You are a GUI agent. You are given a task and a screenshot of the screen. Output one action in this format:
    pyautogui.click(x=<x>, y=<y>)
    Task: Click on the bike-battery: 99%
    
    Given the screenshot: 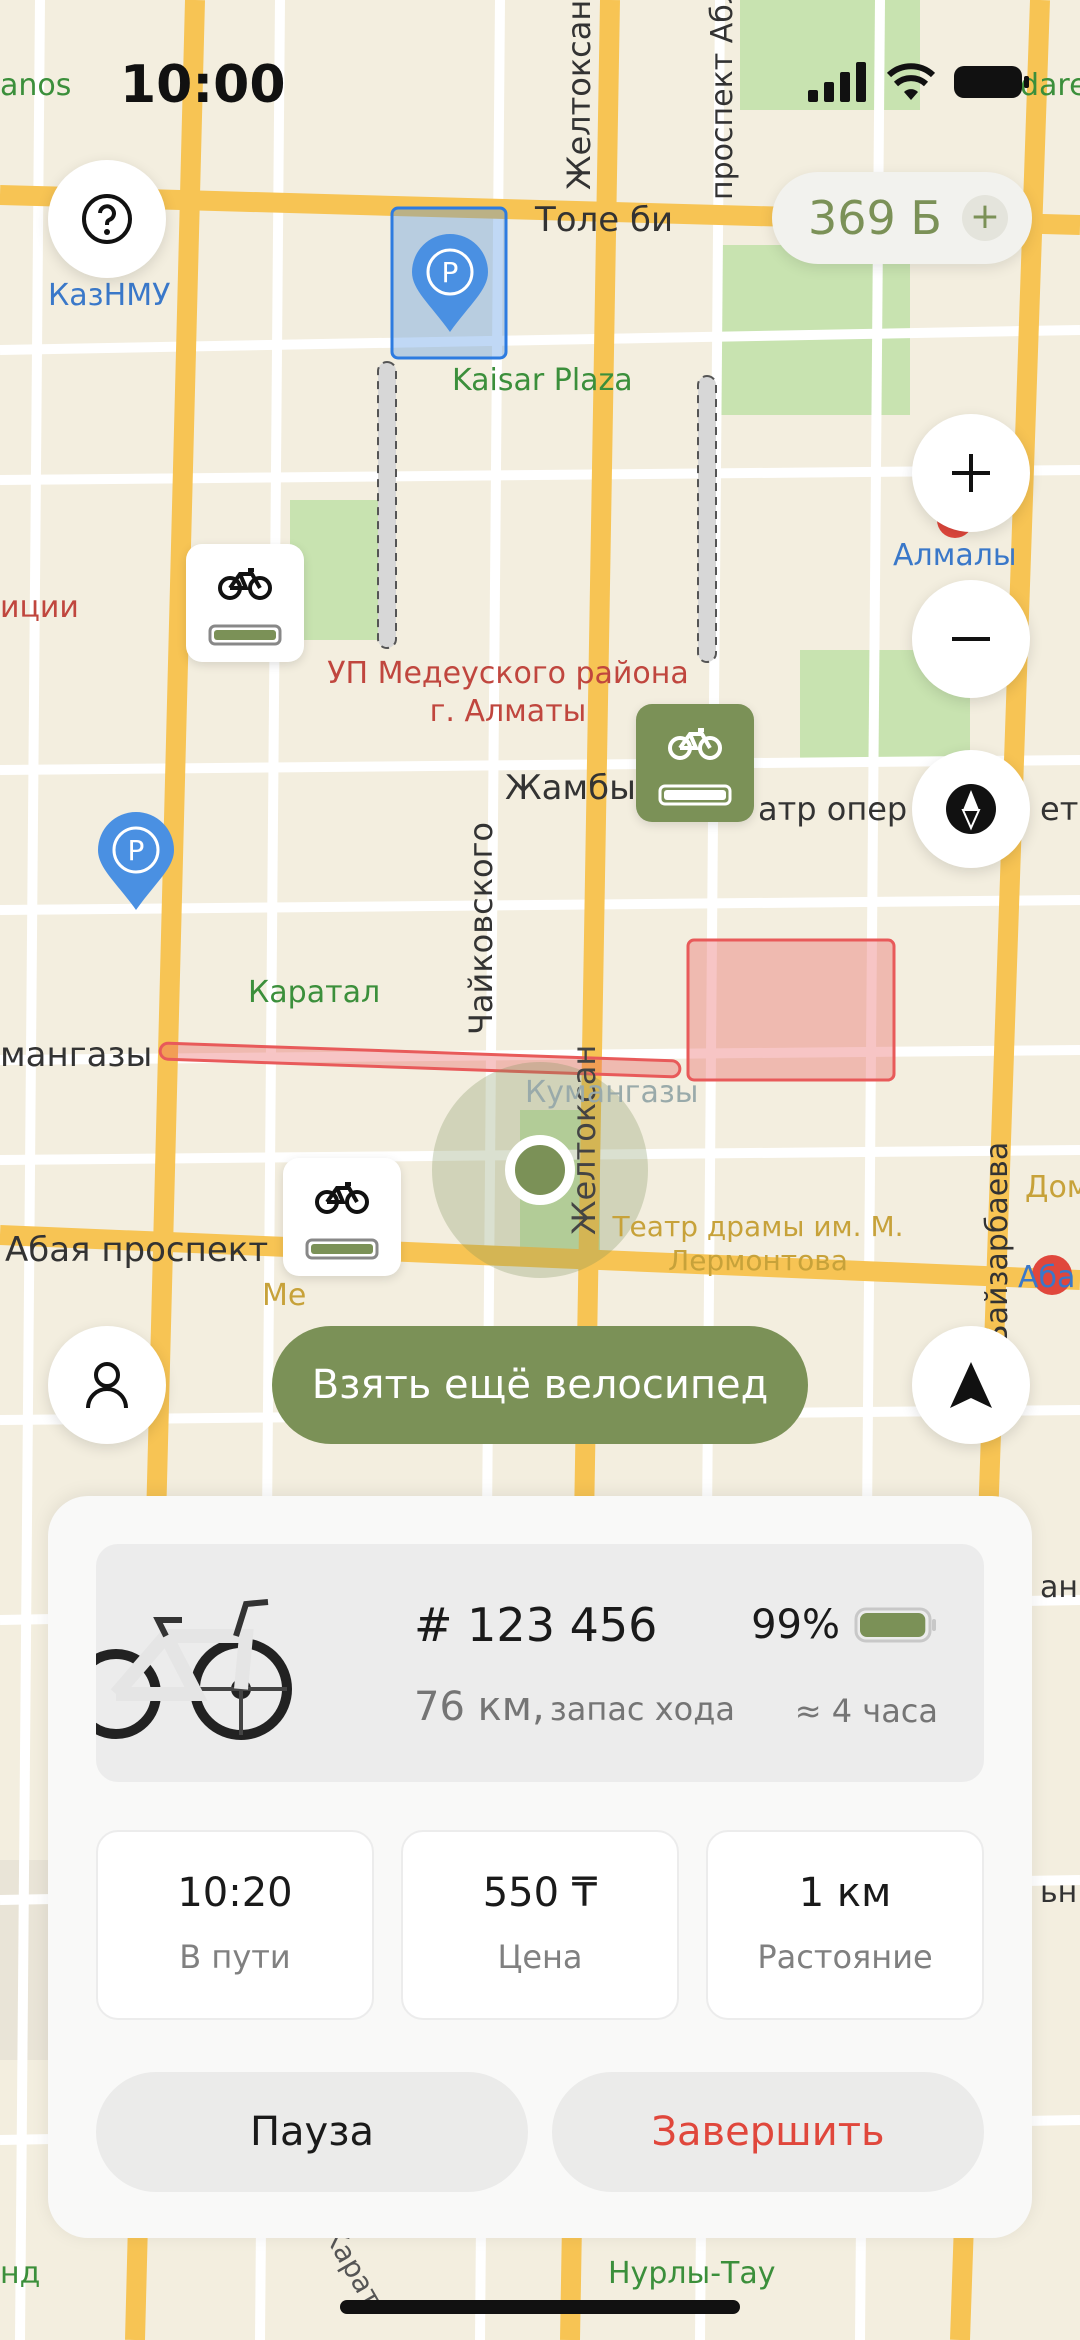 What is the action you would take?
    pyautogui.click(x=844, y=1625)
    